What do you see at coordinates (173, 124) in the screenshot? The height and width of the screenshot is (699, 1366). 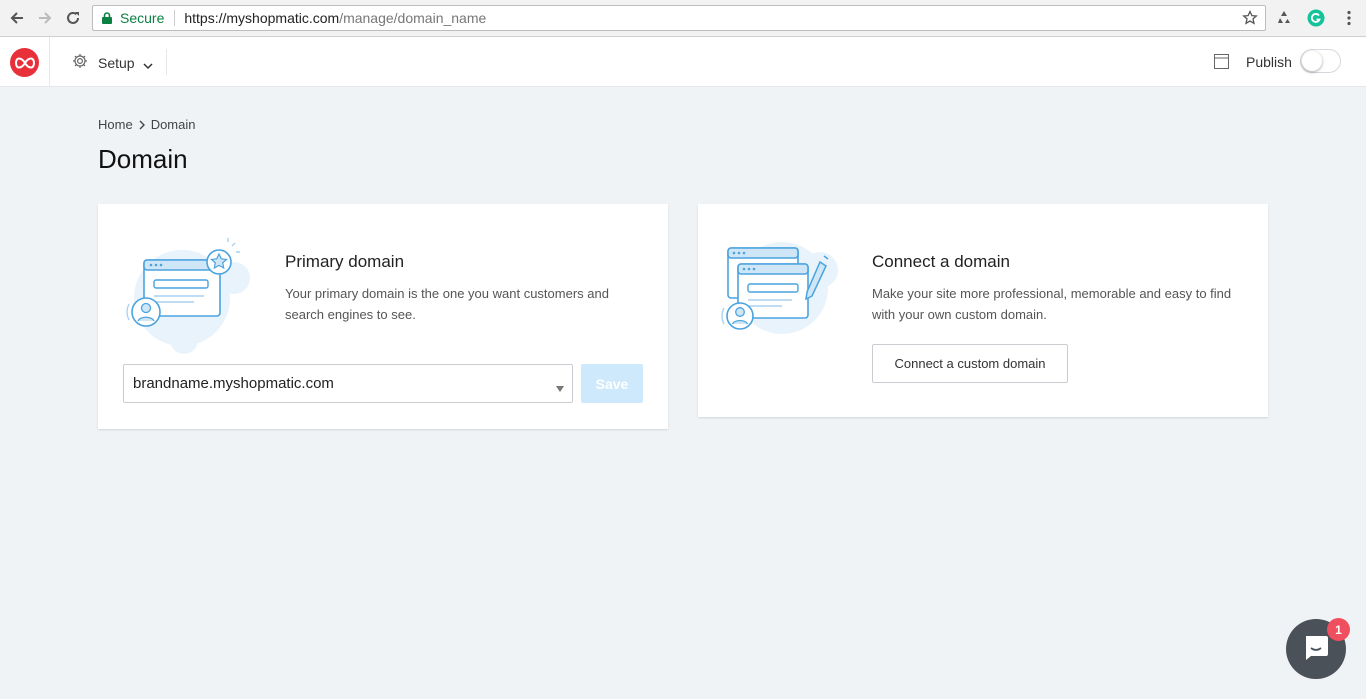 I see `breadcrumb-current: Domain` at bounding box center [173, 124].